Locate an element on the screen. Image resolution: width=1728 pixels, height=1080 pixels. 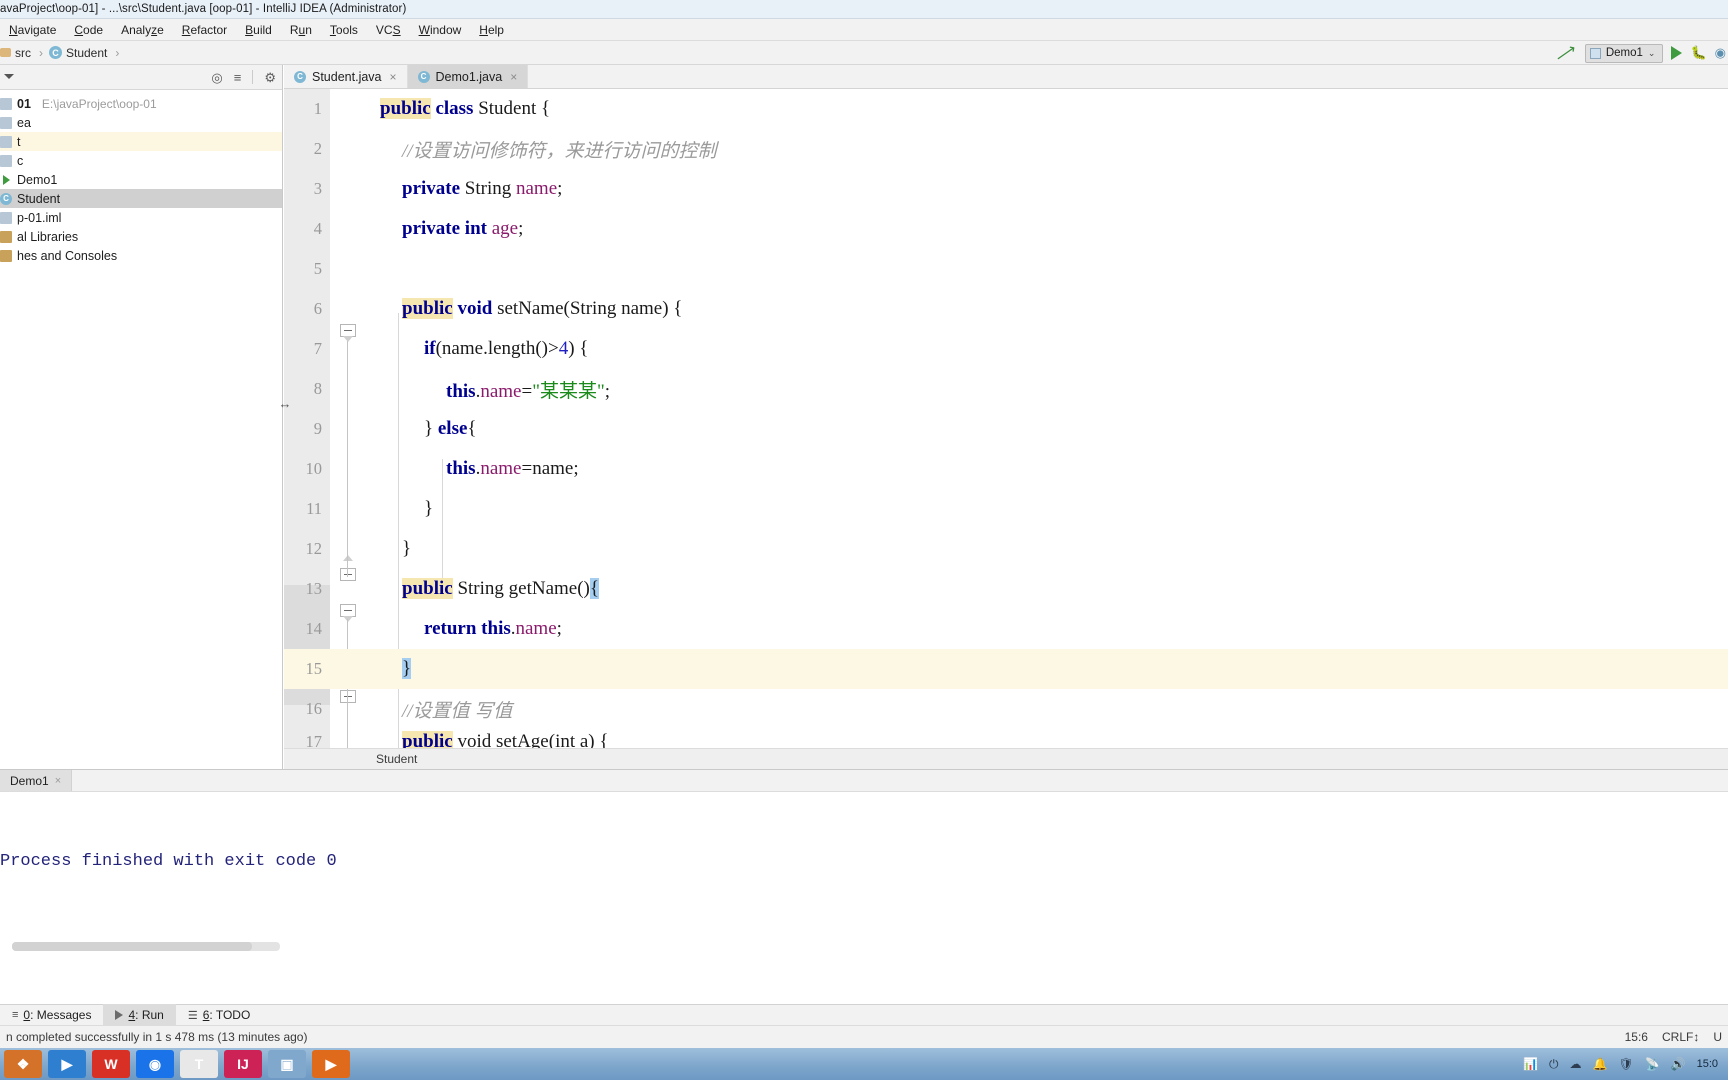
line-separator: CRLF↕ is located at coordinates (1680, 1037).